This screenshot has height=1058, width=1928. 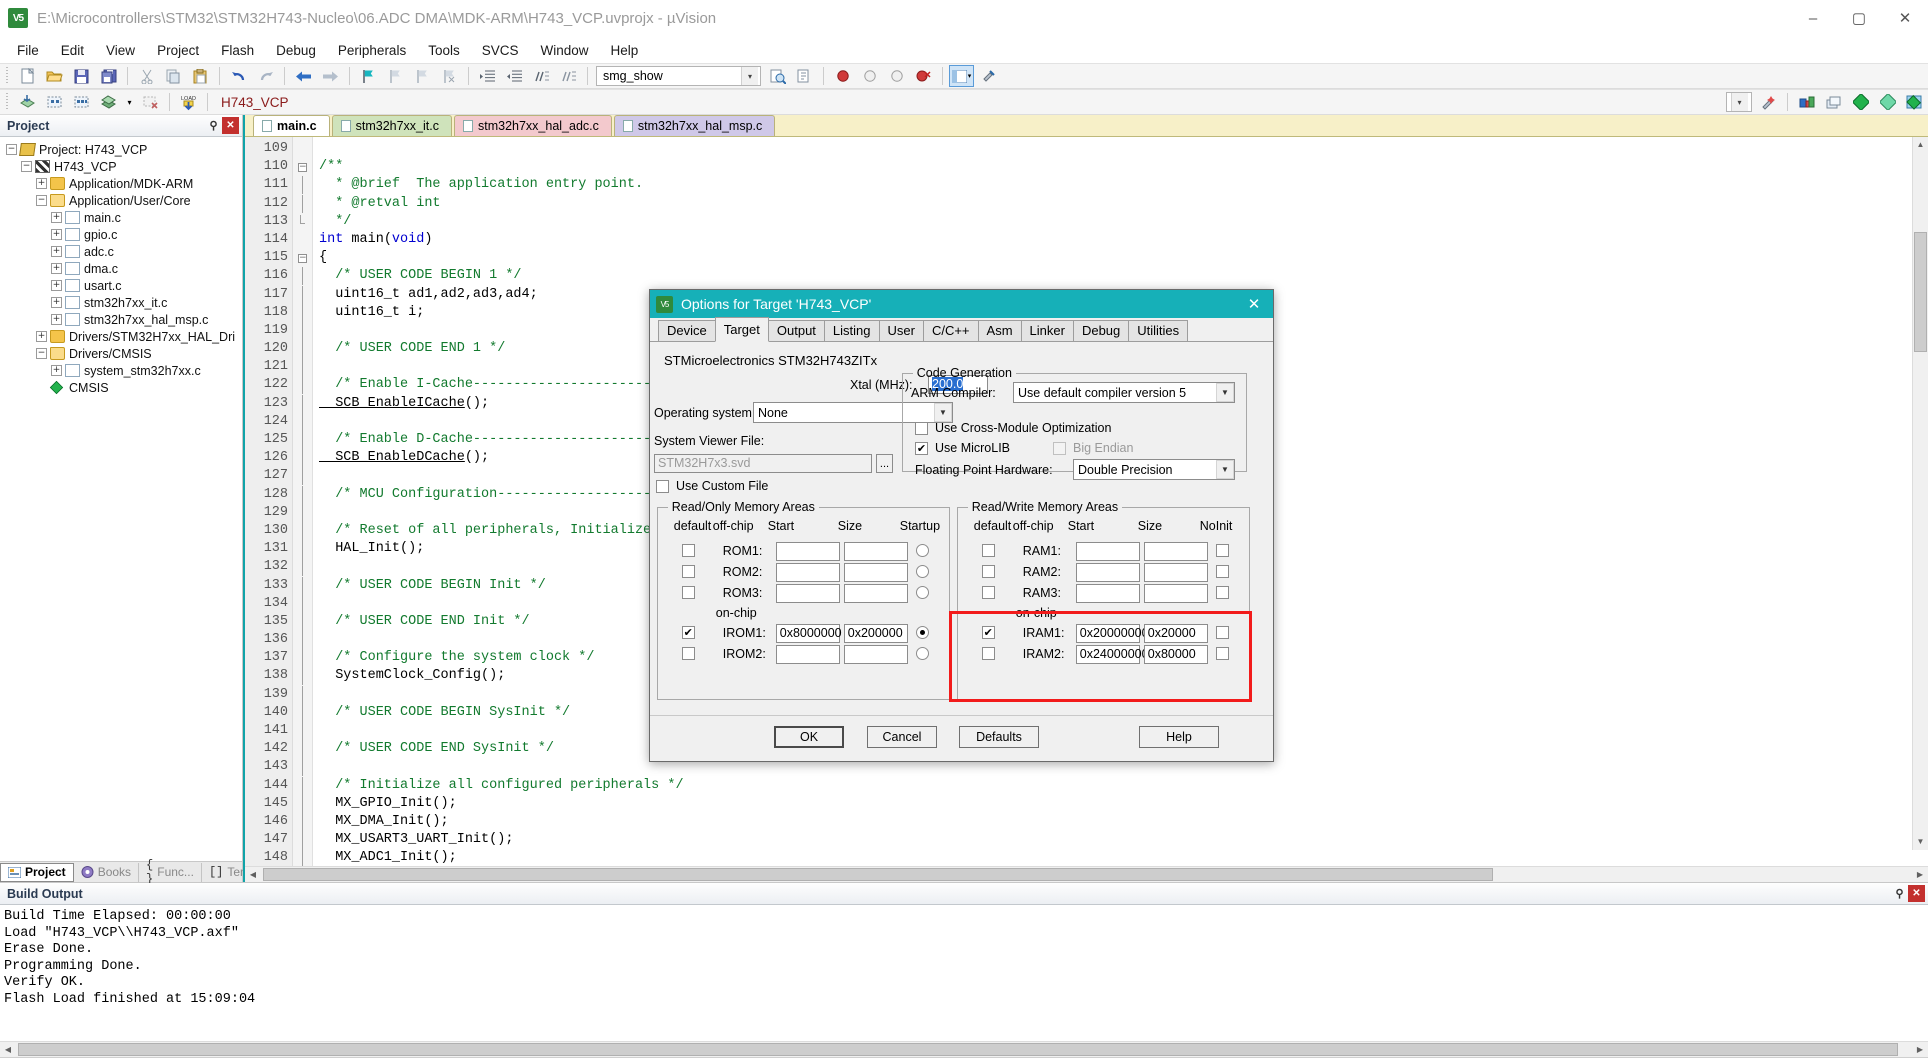 I want to click on memory-start-input: 0x8000000, so click(x=808, y=633).